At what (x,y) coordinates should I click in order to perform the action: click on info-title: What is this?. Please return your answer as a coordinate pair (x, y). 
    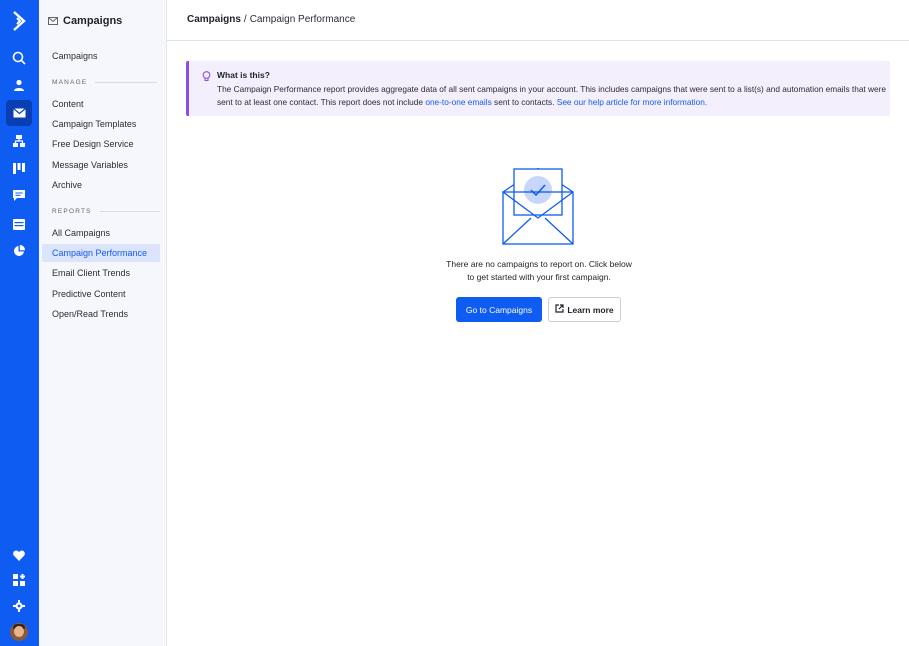
    Looking at the image, I should click on (243, 75).